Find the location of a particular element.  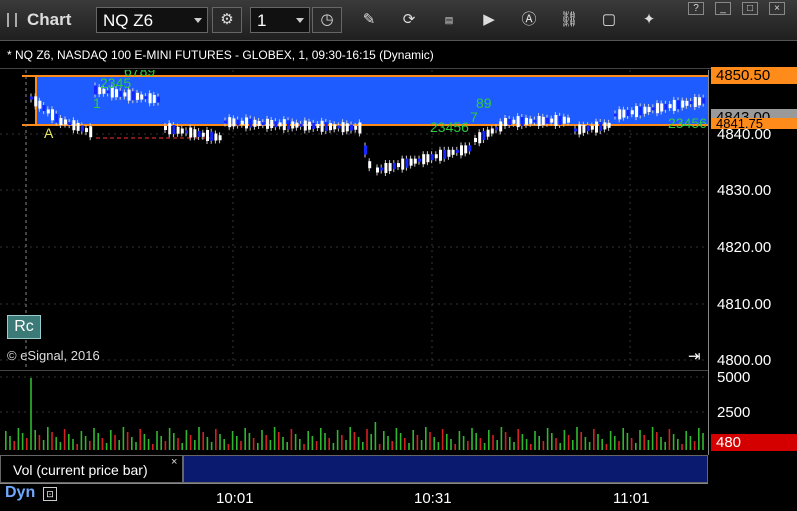

minimize-icon: _ is located at coordinates (723, 8).